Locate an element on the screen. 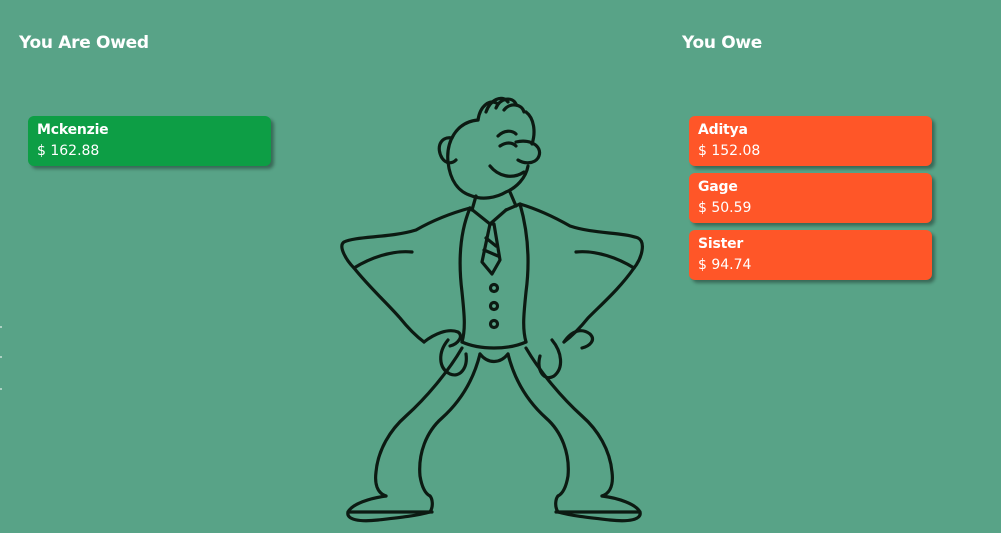 This screenshot has height=533, width=1001. owe-card-amount: $ 152.08 is located at coordinates (729, 151).